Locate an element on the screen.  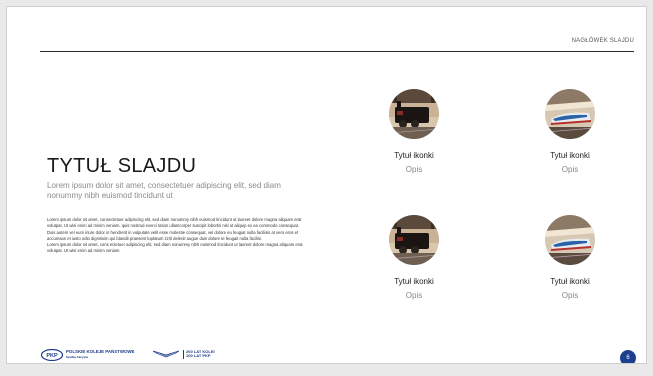
logo-tagline: Spółka Akcyjna is located at coordinates (77, 357).